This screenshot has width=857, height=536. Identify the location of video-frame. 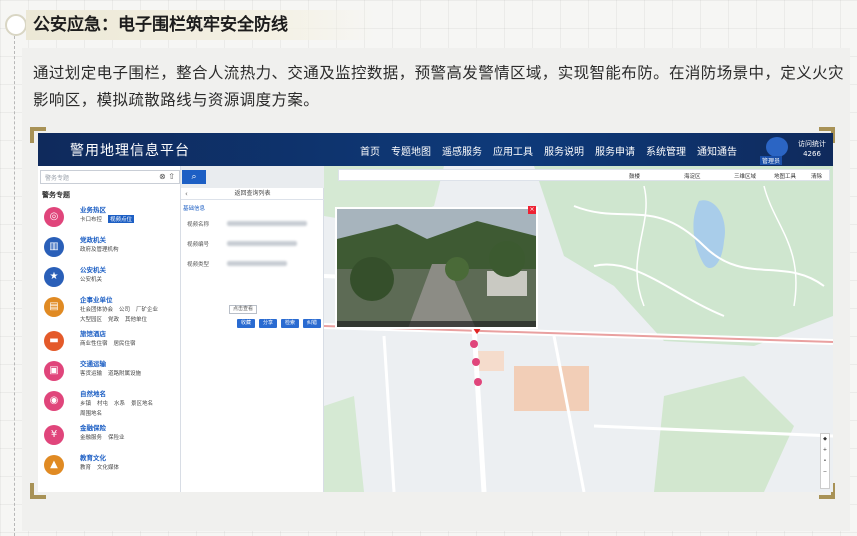
(436, 268).